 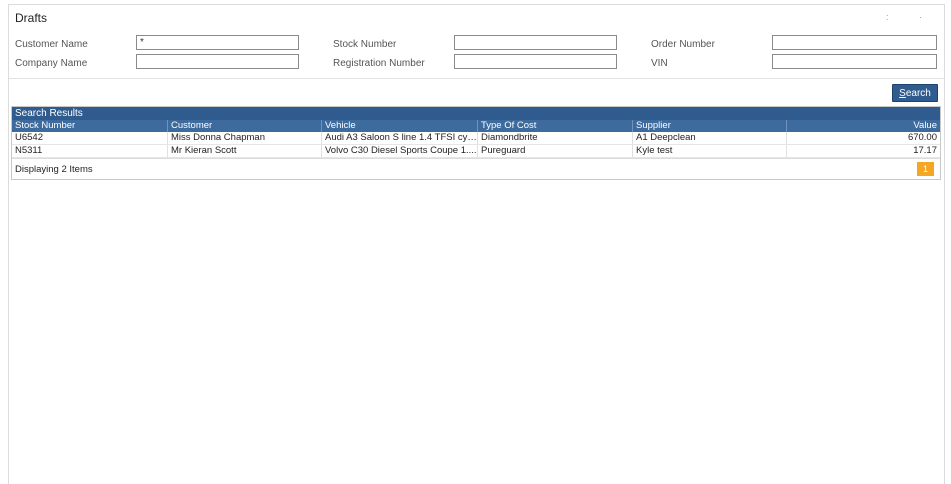 What do you see at coordinates (535, 61) in the screenshot?
I see `registration-number-input` at bounding box center [535, 61].